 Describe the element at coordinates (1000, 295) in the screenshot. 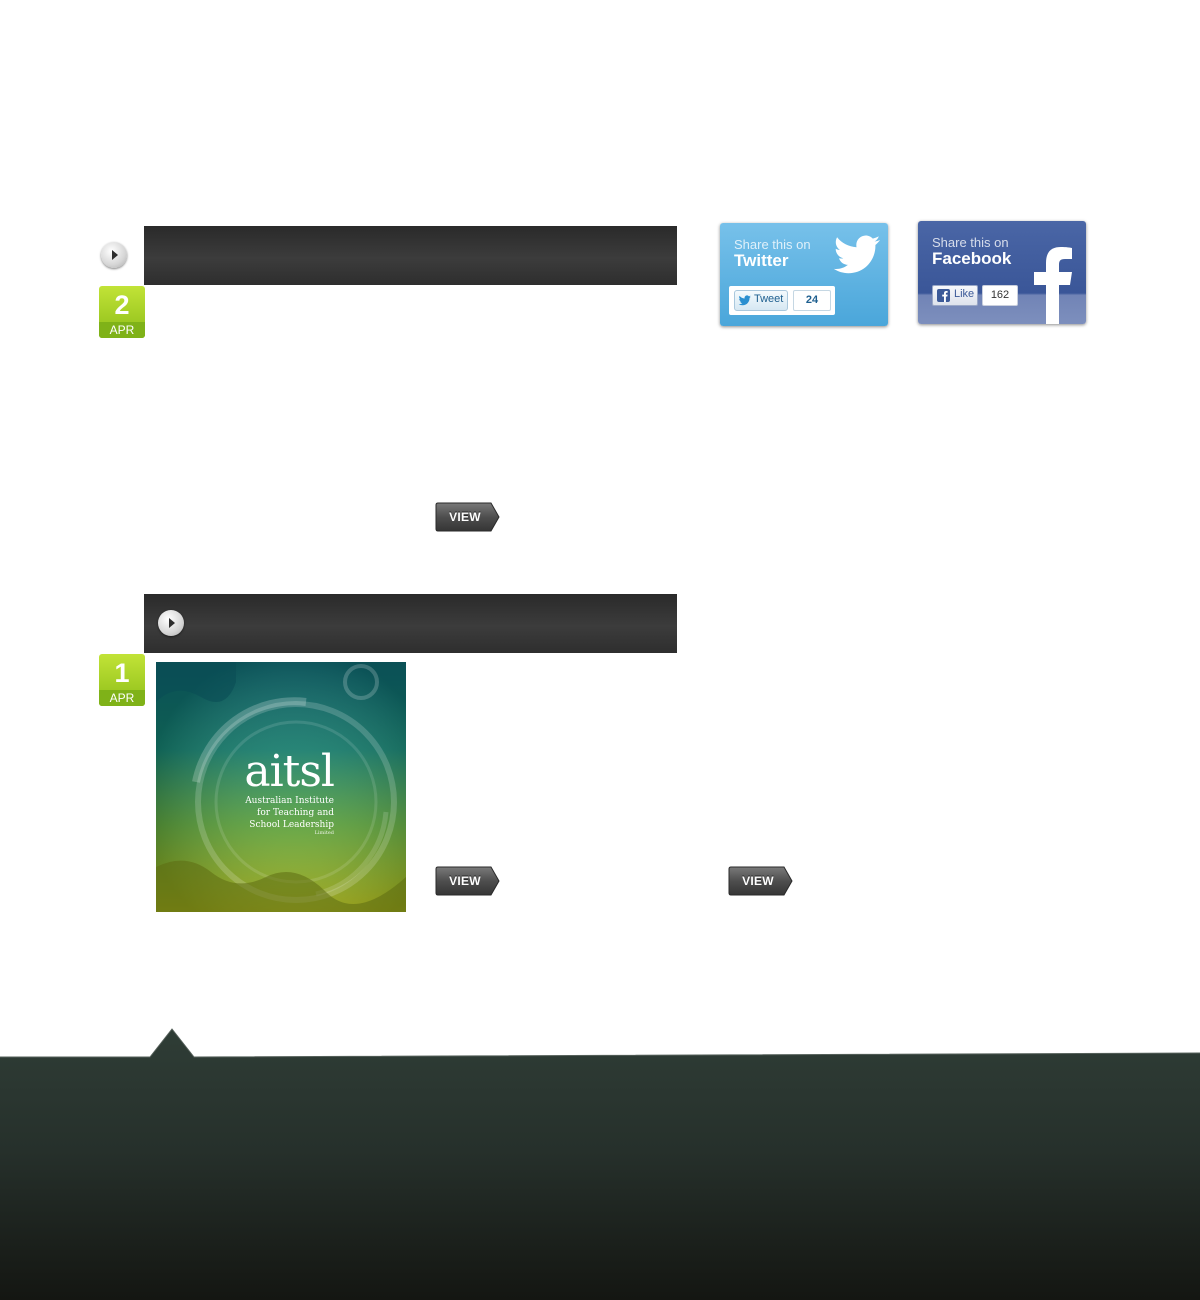

I see `like-count: 162` at that location.